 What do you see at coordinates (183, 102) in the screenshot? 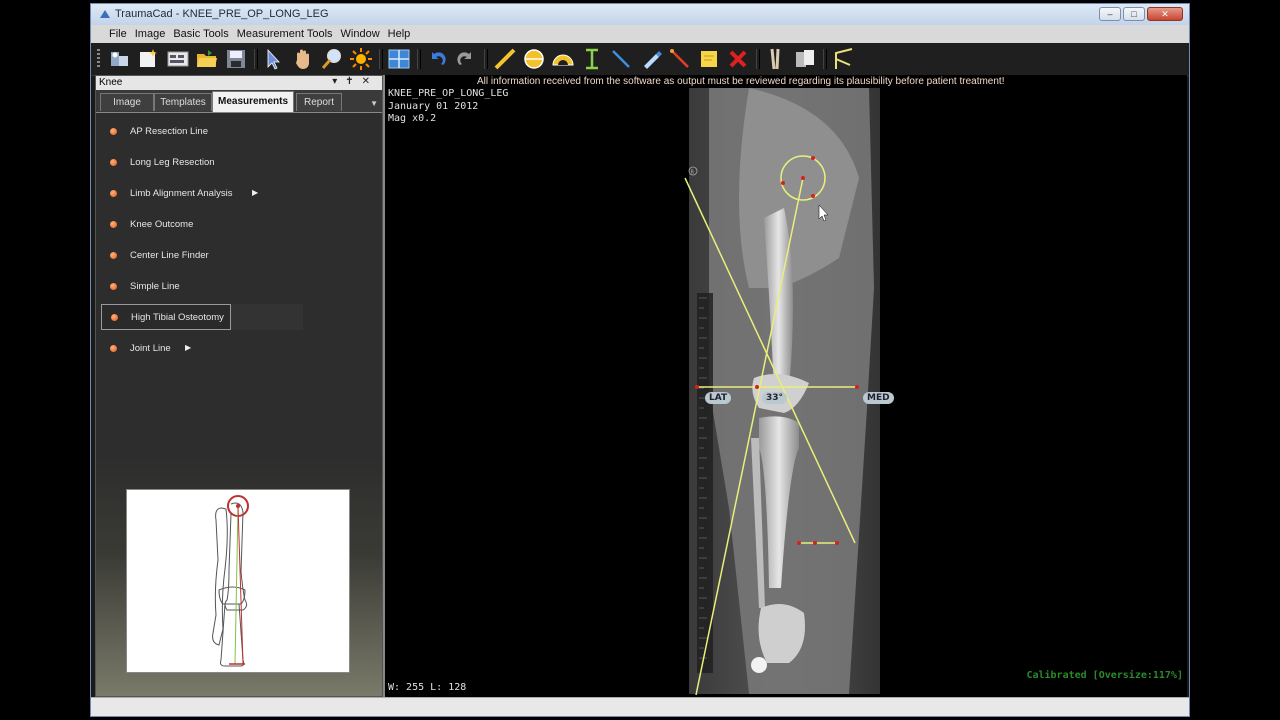
I see `tab-templates: Templates` at bounding box center [183, 102].